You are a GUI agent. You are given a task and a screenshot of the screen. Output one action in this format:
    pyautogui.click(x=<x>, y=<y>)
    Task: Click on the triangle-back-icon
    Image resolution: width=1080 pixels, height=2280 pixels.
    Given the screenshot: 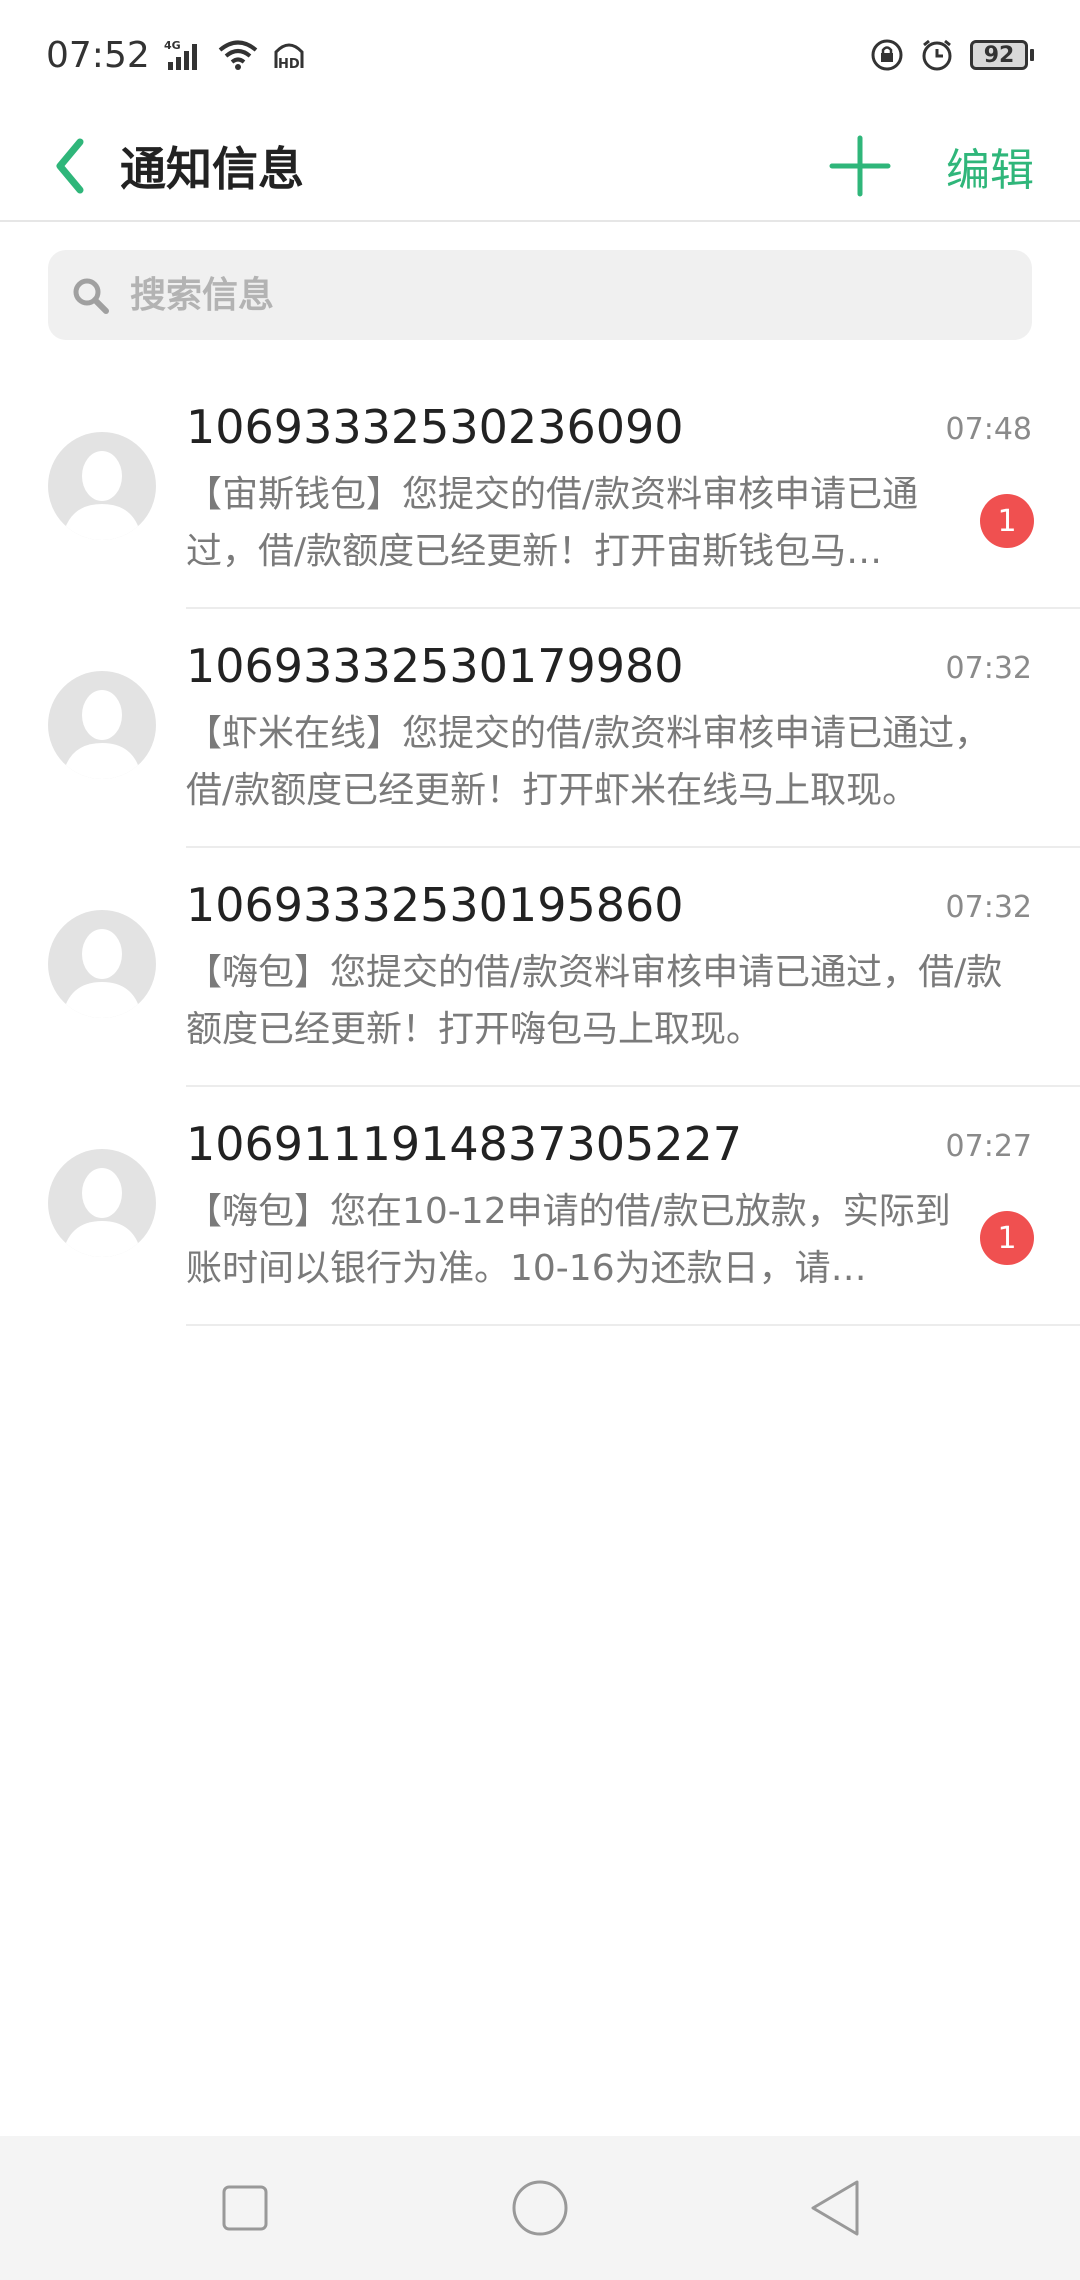 What is the action you would take?
    pyautogui.click(x=835, y=2208)
    